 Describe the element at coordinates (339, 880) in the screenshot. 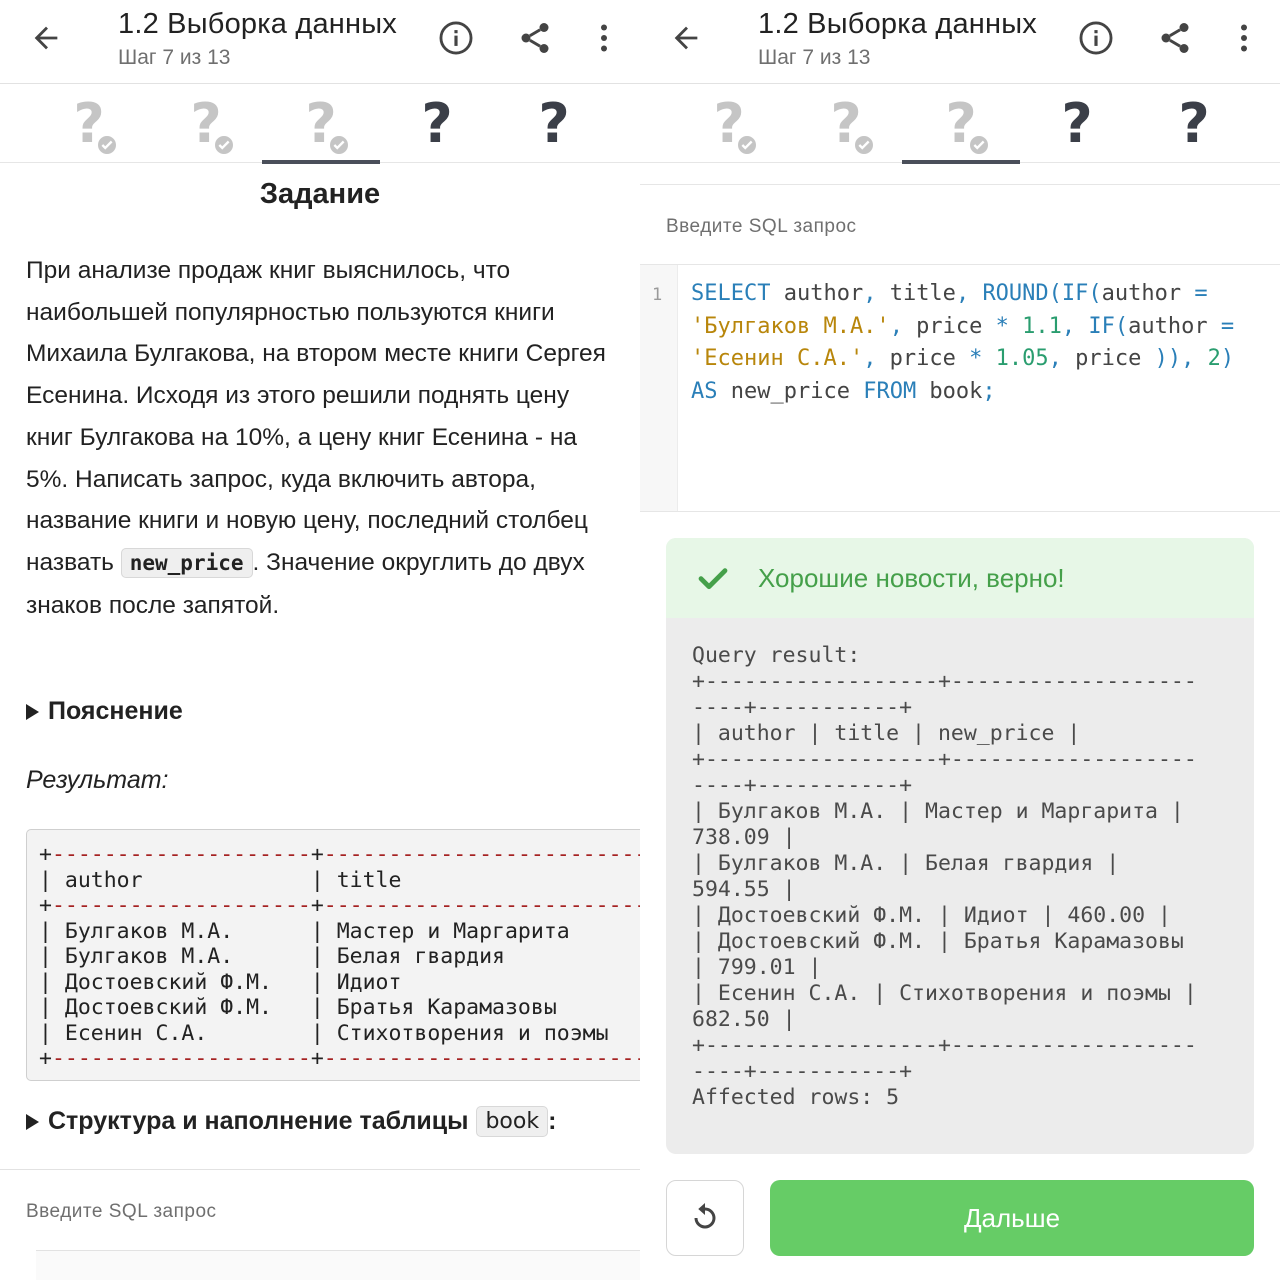

I see `table-row: | author | title | n` at that location.